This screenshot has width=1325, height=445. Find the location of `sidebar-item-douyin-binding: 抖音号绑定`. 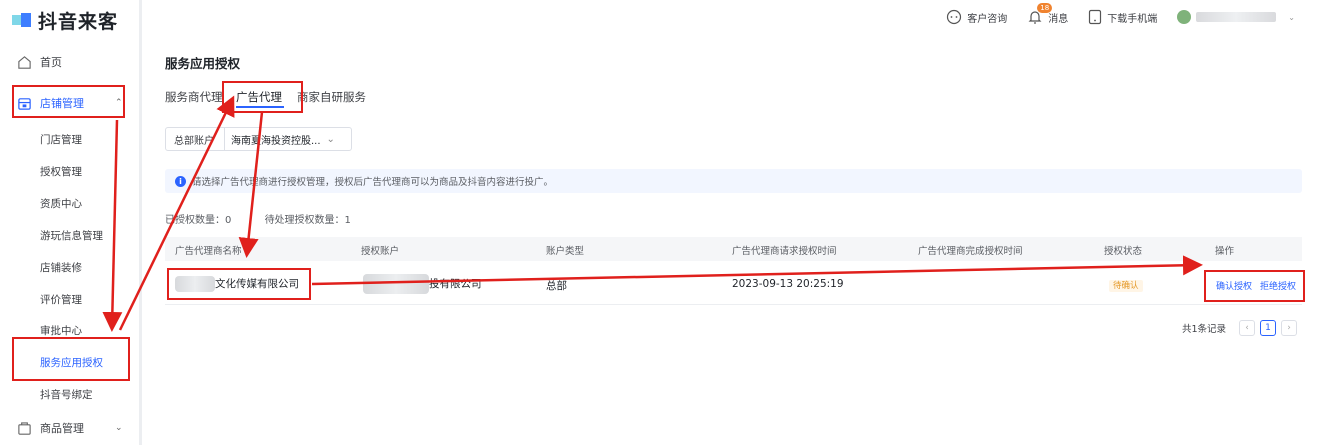

sidebar-item-douyin-binding: 抖音号绑定 is located at coordinates (66, 394).